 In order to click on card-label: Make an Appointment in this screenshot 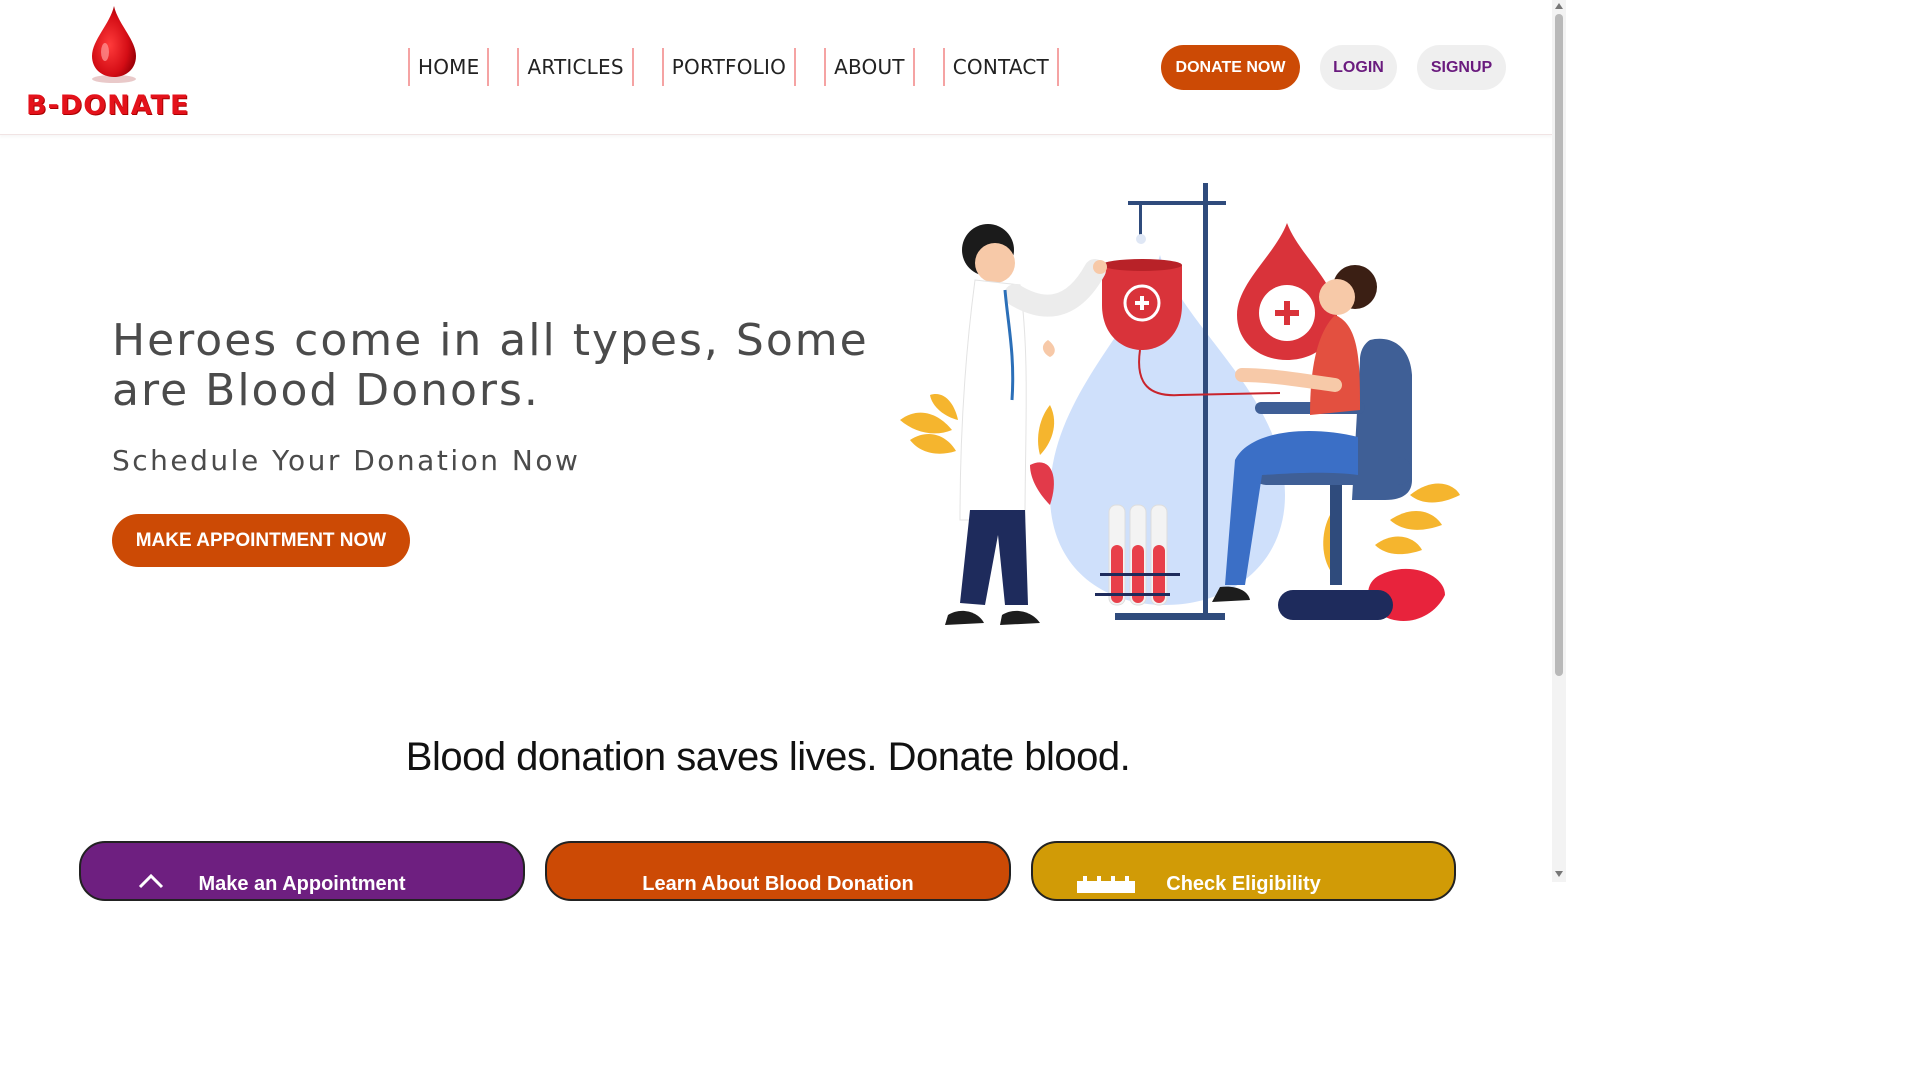, I will do `click(302, 884)`.